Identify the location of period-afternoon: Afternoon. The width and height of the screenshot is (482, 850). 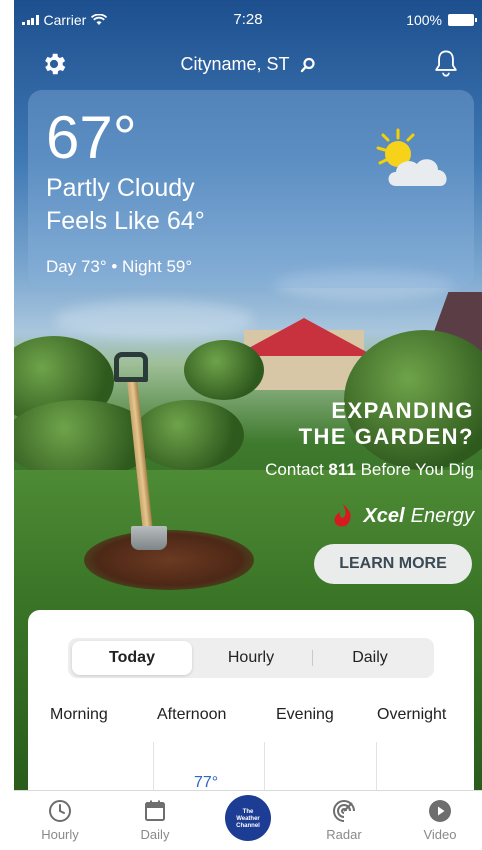
(191, 715).